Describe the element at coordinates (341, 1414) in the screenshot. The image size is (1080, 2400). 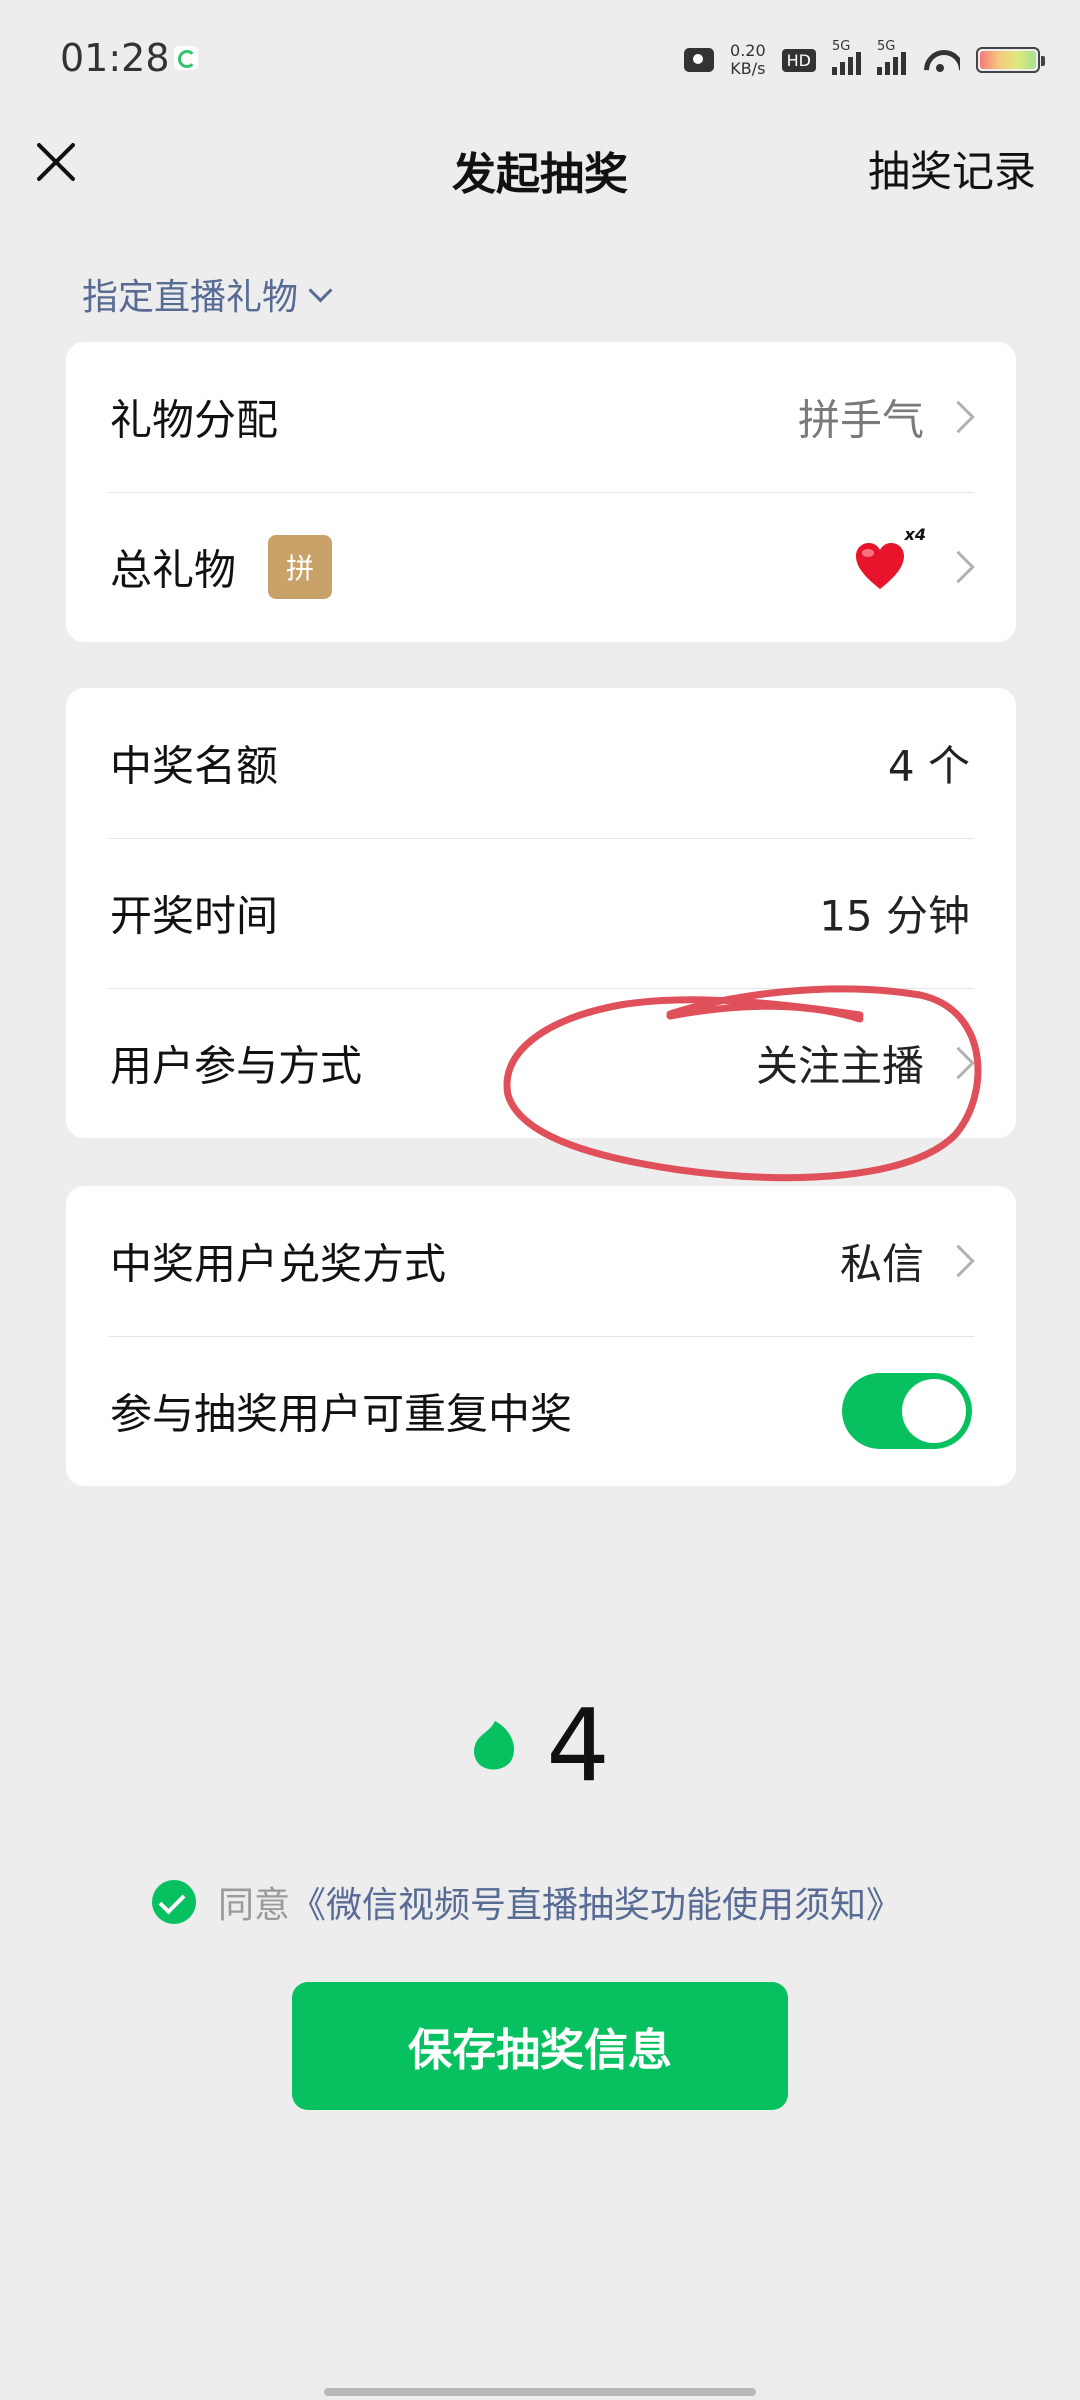
I see `repeat-win-label: 参与抽奖用户可重复中奖` at that location.